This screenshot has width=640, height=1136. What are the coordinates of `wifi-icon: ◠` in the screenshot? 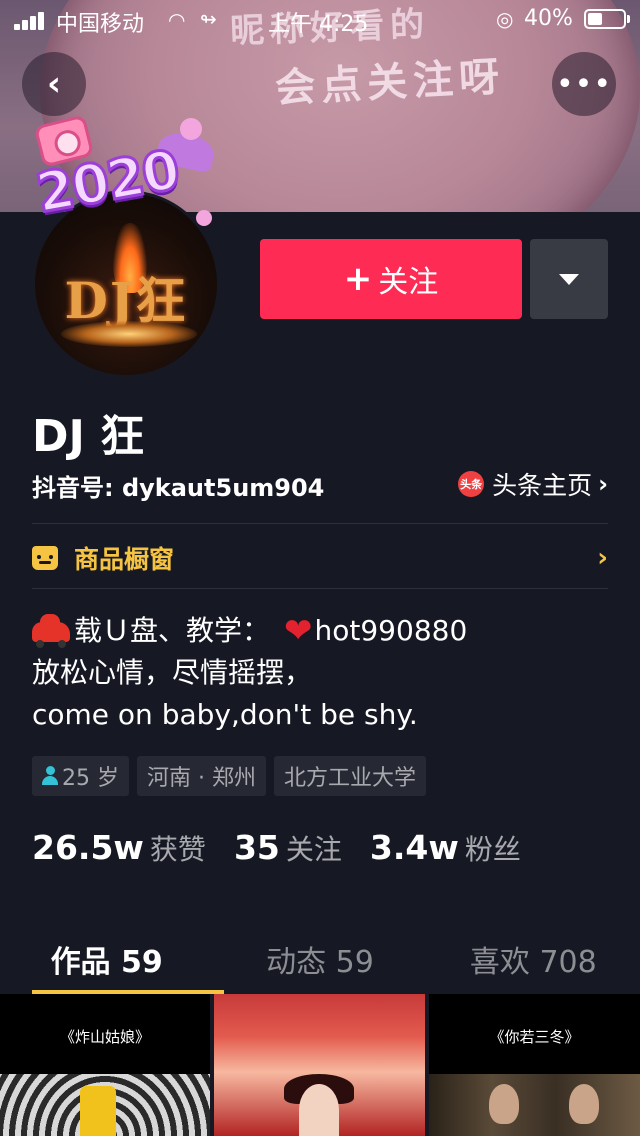 It's located at (177, 20).